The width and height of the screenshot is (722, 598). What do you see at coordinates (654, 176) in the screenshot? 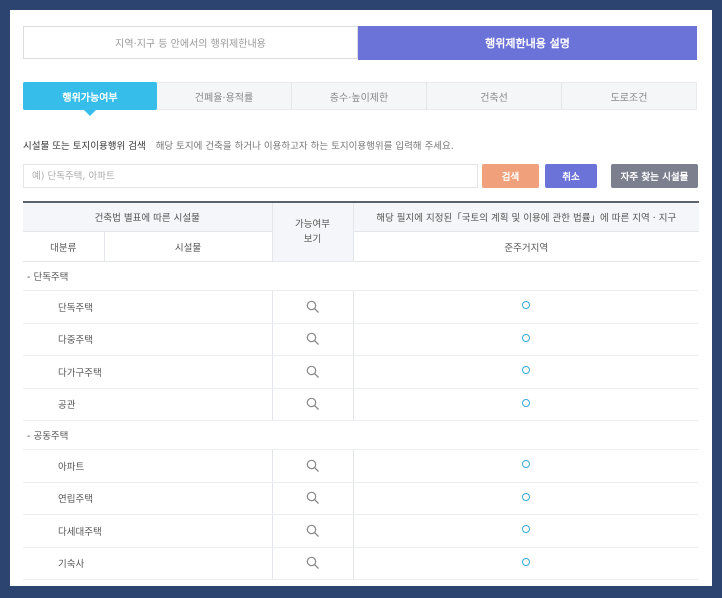
I see `frequent-facilities-button: 자주 찾는 시설물` at bounding box center [654, 176].